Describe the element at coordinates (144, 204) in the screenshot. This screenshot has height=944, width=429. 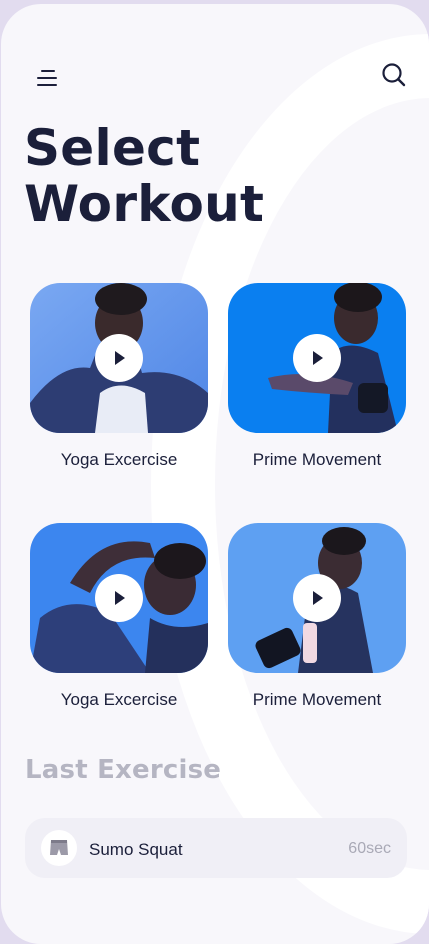
I see `page-title-line-2: Workout` at that location.